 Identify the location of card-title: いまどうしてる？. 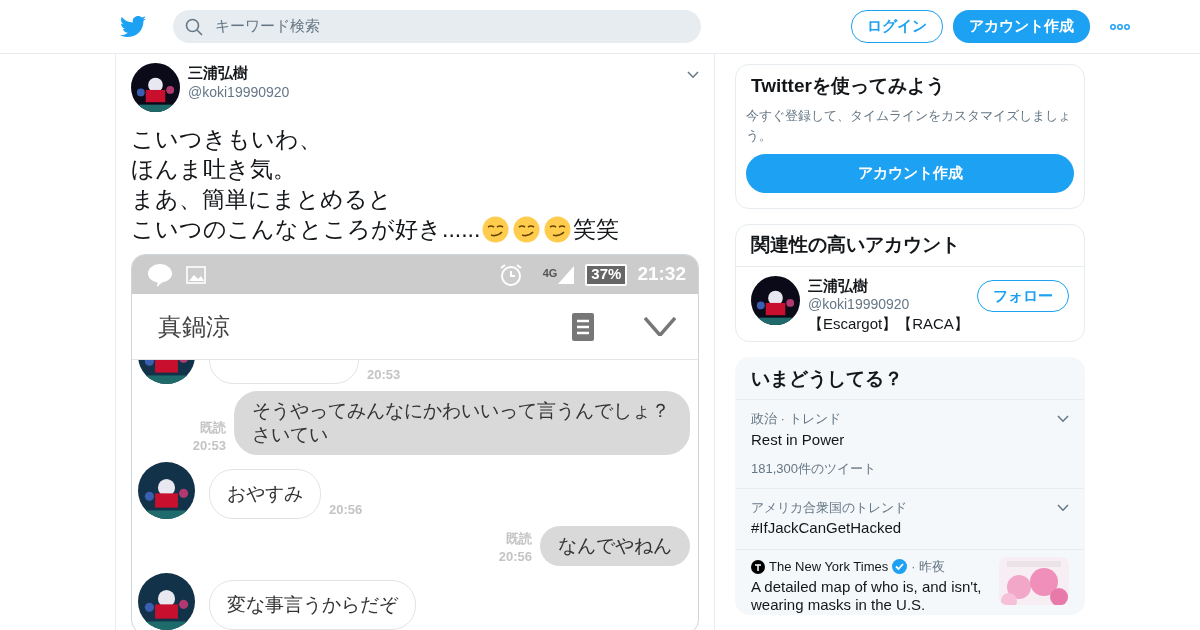
(827, 378).